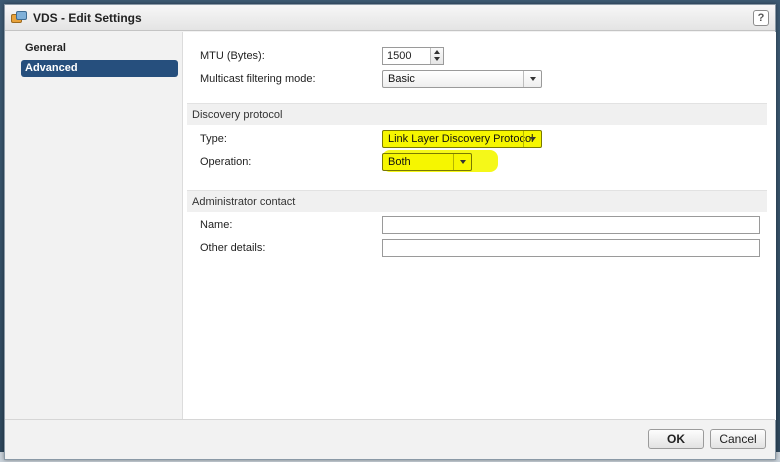  Describe the element at coordinates (19, 17) in the screenshot. I see `distributed-switch-icon` at that location.